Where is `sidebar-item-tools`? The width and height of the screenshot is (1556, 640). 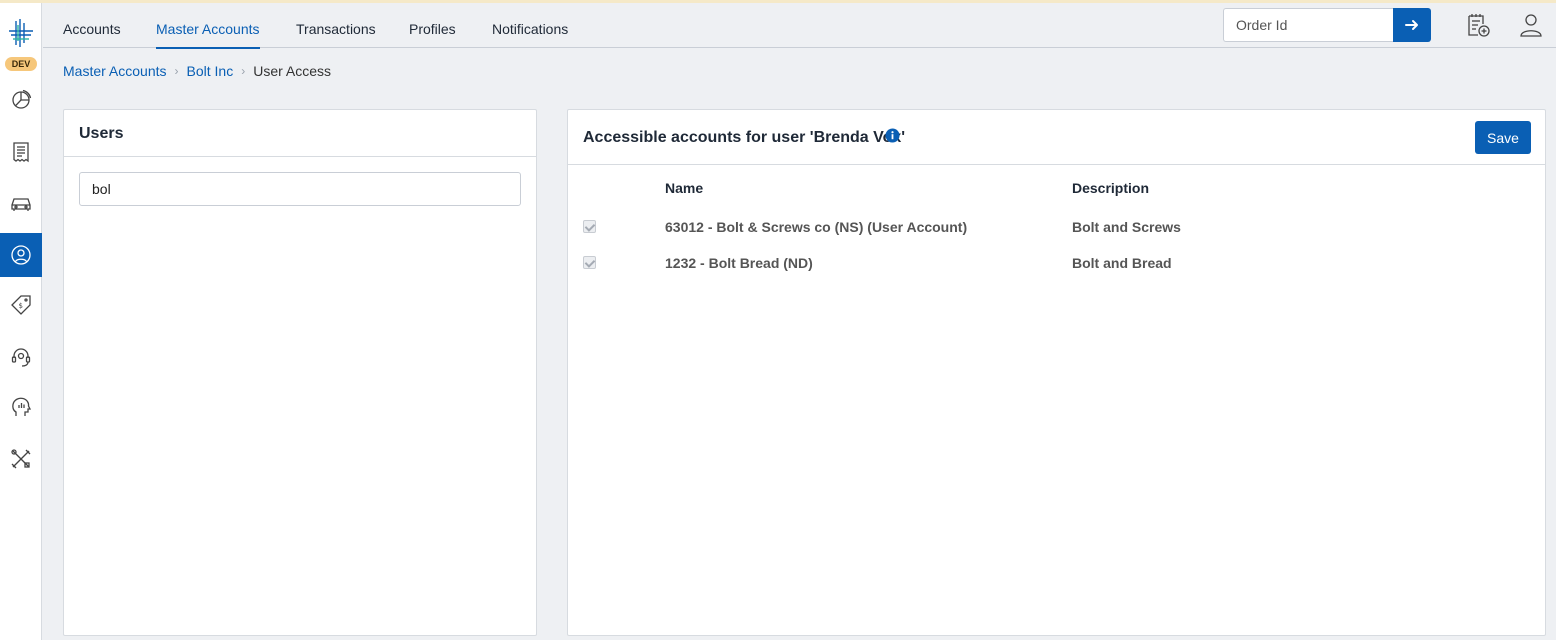
sidebar-item-tools is located at coordinates (21, 459).